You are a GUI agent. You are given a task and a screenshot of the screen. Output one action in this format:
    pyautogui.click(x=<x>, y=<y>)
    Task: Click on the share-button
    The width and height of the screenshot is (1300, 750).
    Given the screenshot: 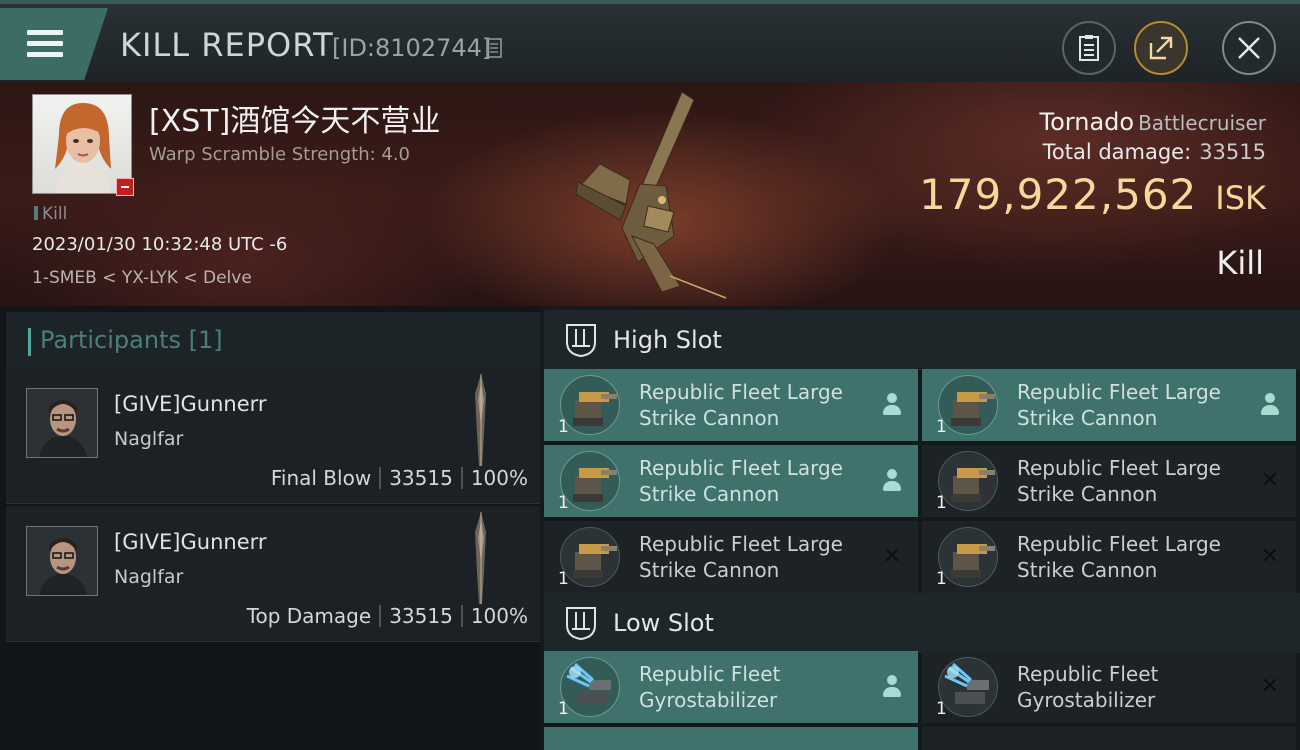 What is the action you would take?
    pyautogui.click(x=1161, y=48)
    